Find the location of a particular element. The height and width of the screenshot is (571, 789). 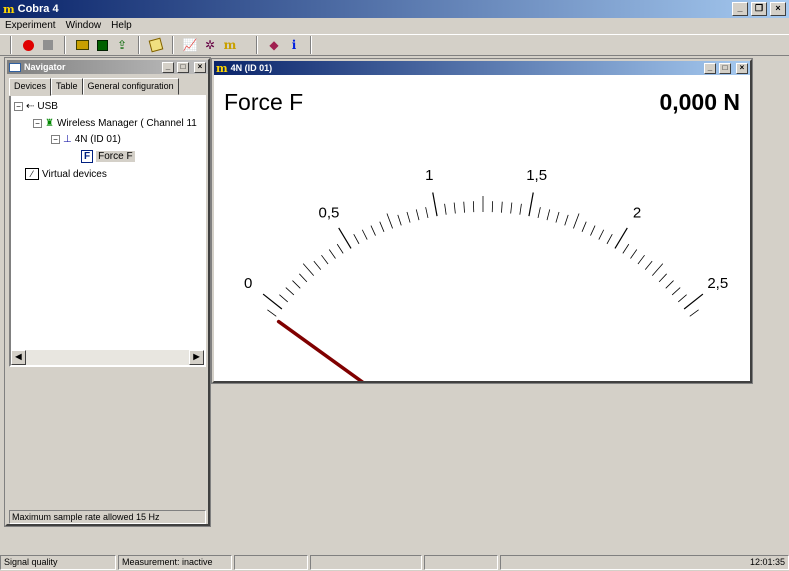

tree-item-force-f: F Force F is located at coordinates (108, 156).